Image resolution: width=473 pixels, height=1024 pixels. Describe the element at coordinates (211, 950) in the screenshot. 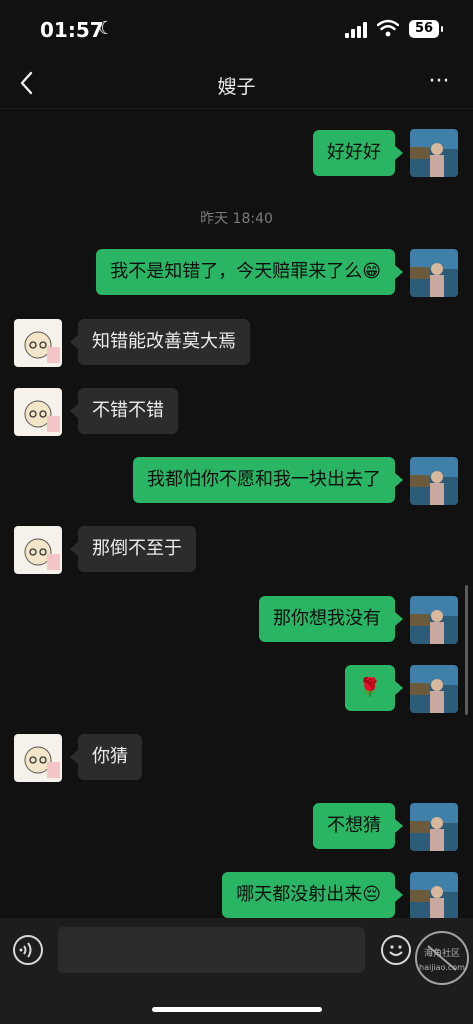

I see `message-input` at that location.